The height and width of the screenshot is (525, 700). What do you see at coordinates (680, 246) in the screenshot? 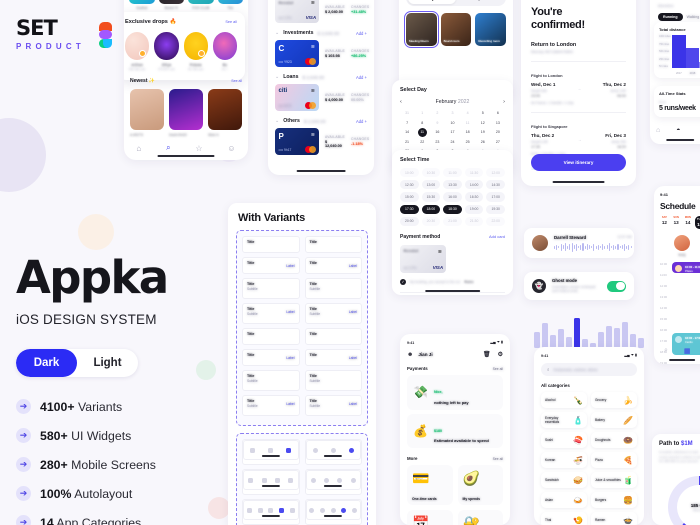
I see `coach-avatar-block: Molly` at bounding box center [680, 246].